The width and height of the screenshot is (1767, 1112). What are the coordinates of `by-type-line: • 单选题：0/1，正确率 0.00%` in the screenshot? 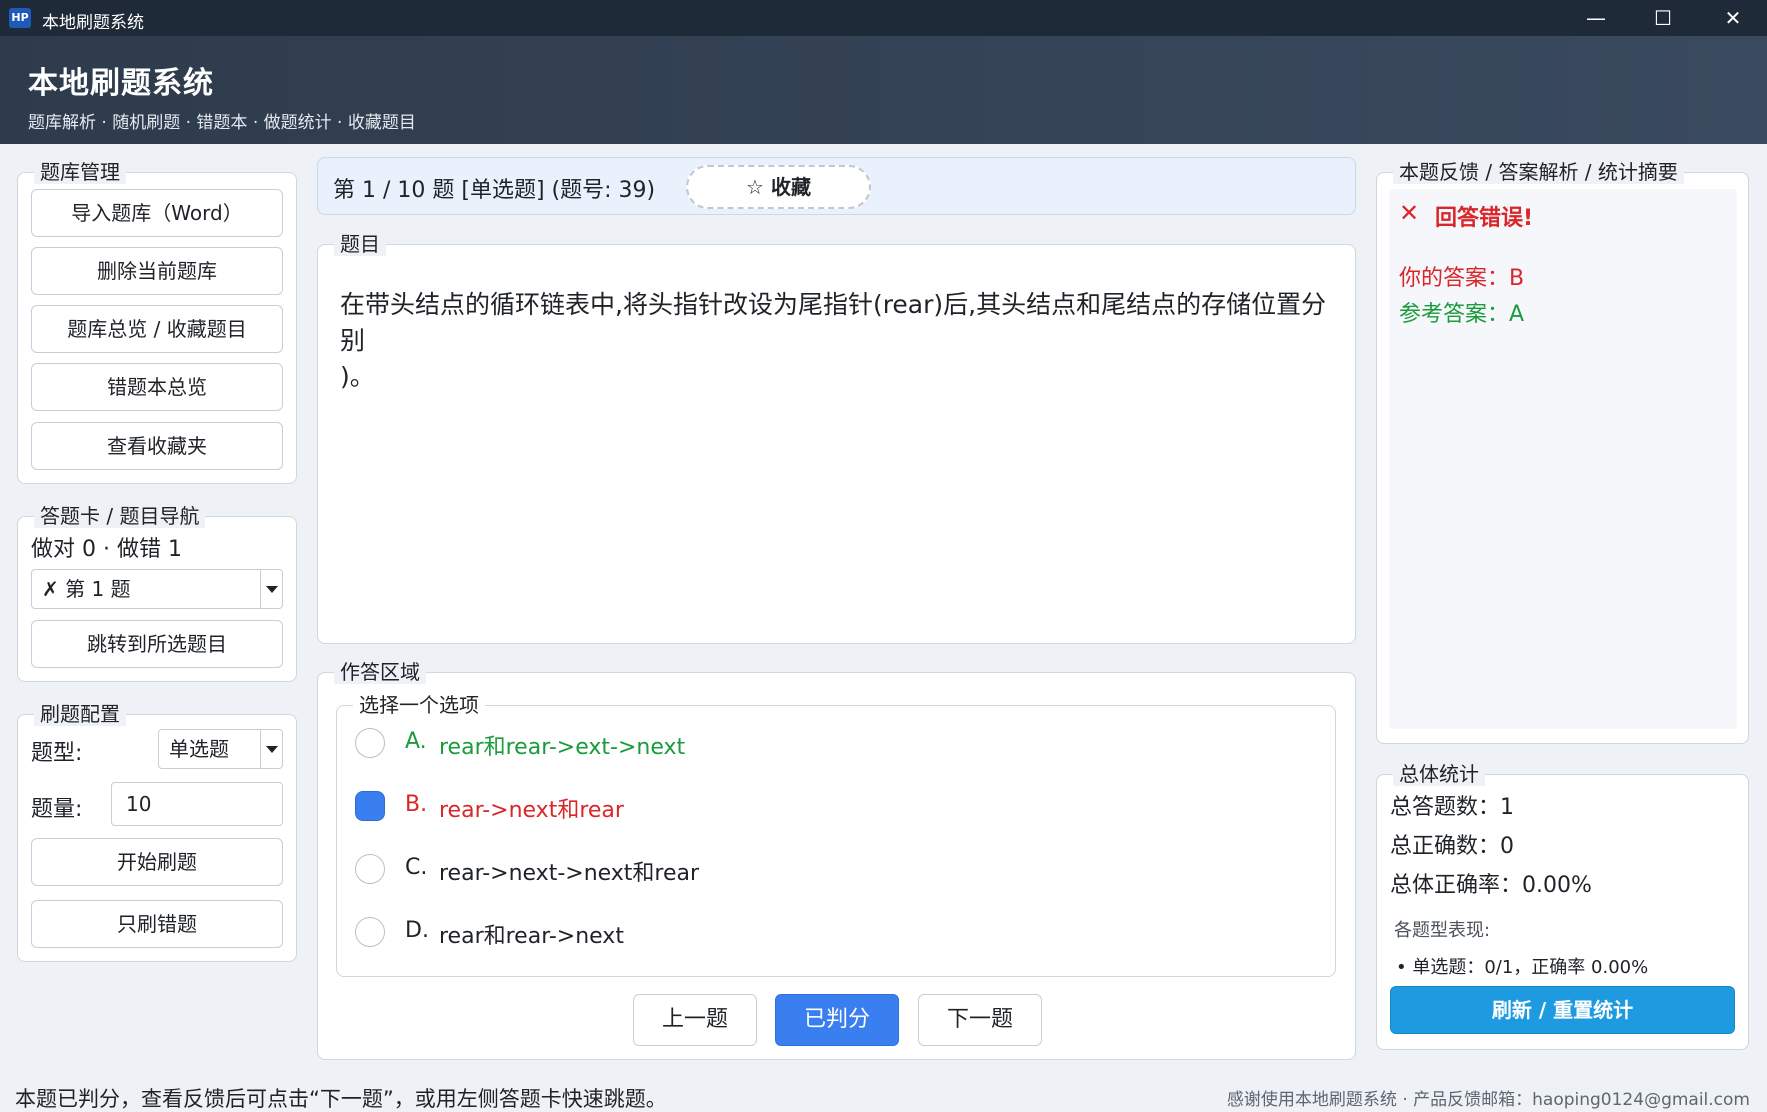 It's located at (1522, 967).